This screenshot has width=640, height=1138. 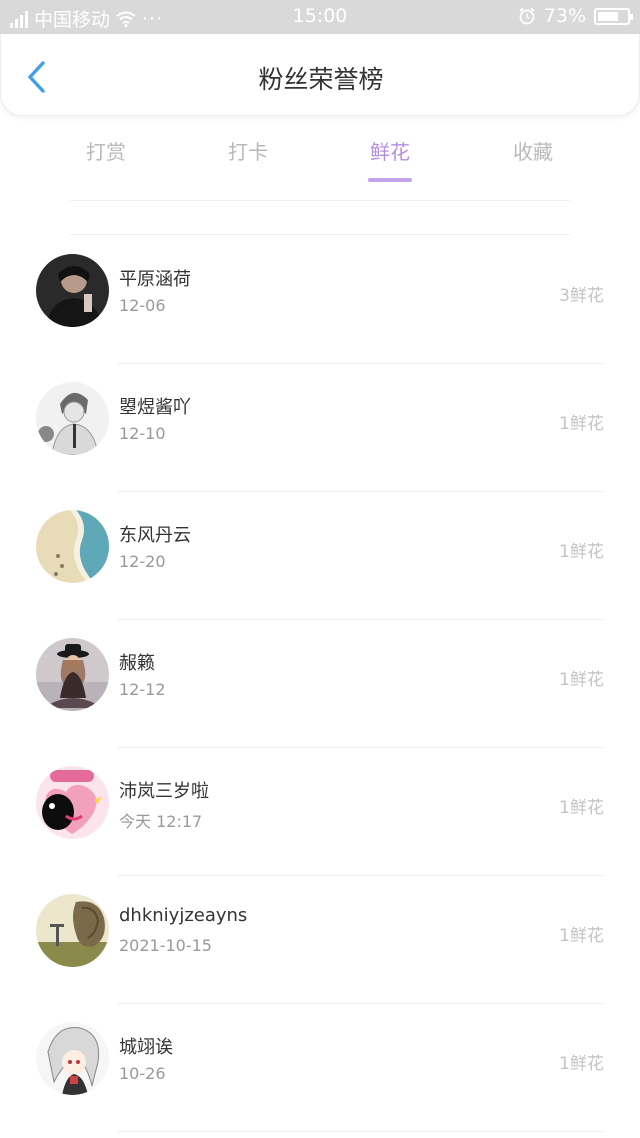 I want to click on list-item: 沛岚三岁啦 今天 12:17 1鲜花, so click(x=320, y=812).